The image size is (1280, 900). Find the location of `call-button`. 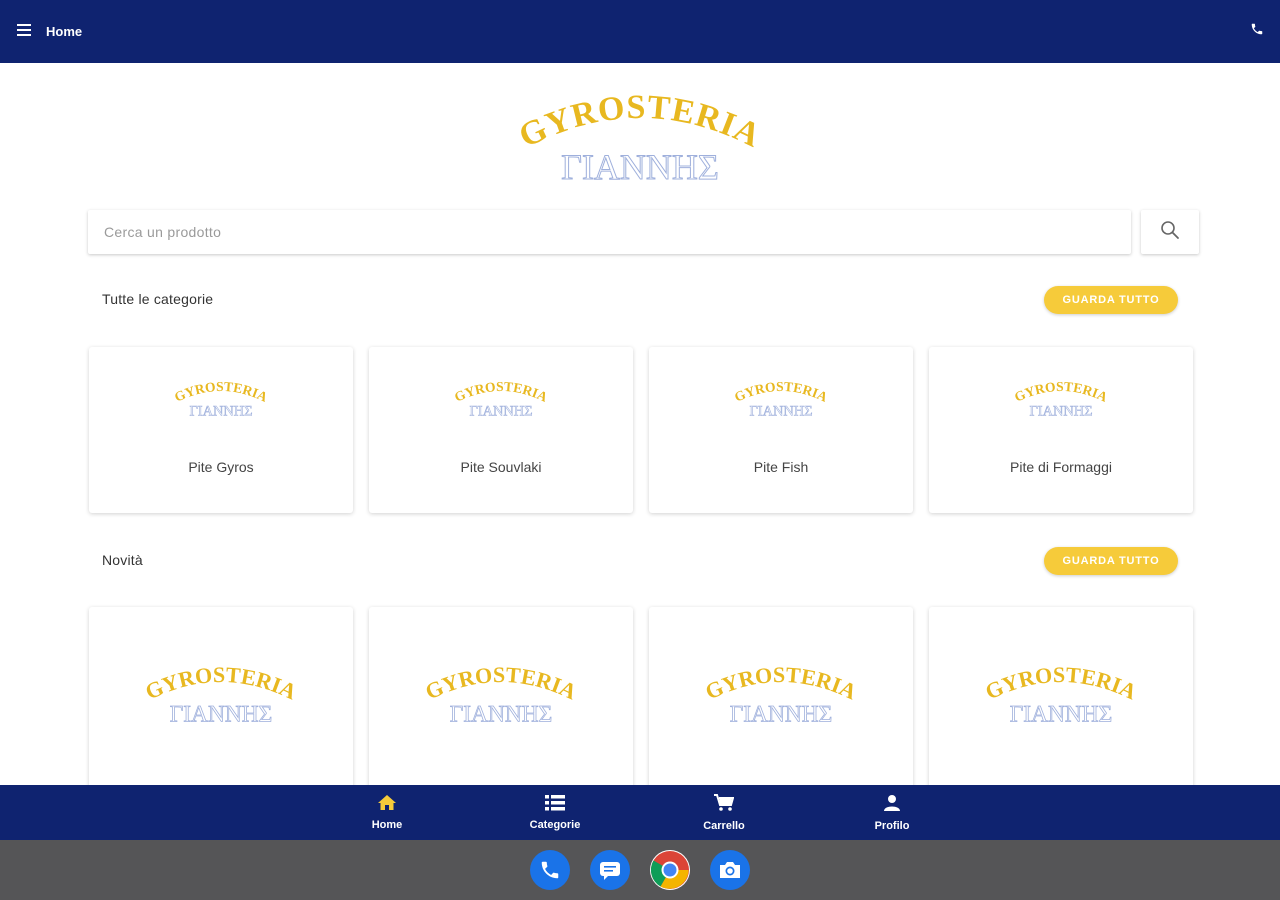

call-button is located at coordinates (1257, 31).